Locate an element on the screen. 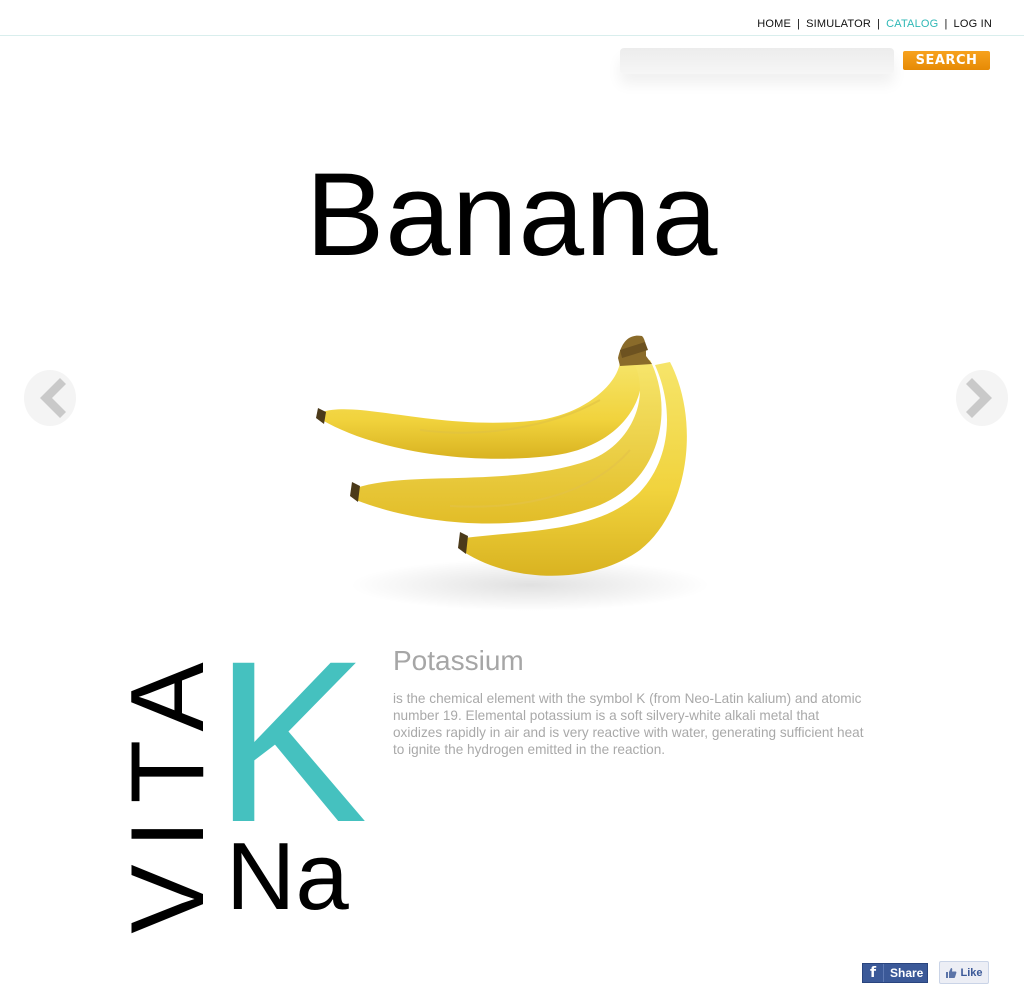  like-label: Like is located at coordinates (971, 972).